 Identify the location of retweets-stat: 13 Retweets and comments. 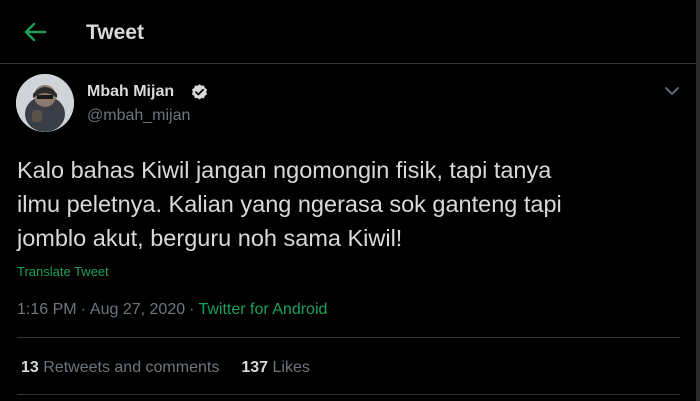
(120, 368).